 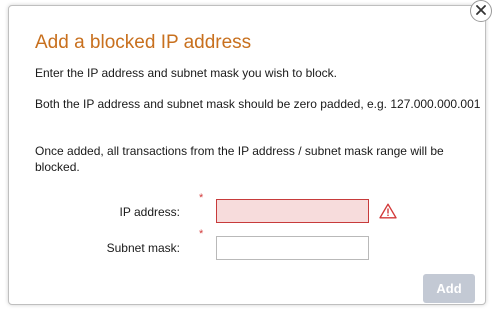 I want to click on ip-address-label: IP address:, so click(x=149, y=212).